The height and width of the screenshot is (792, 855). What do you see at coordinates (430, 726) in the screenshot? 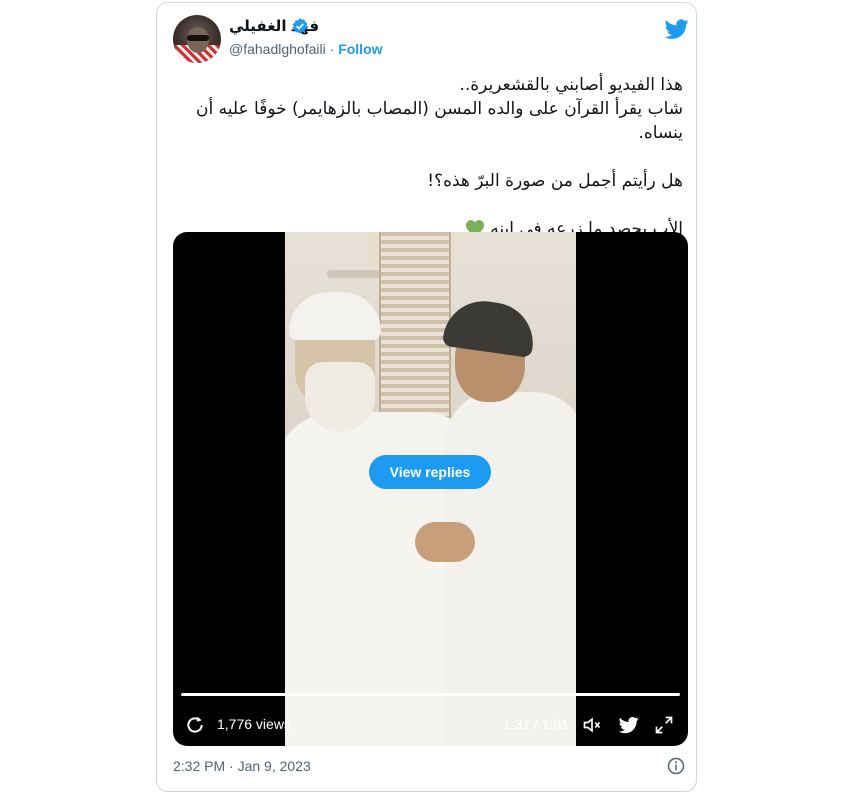
I see `video-controls: 1,776 views 1:31 / 1:31` at bounding box center [430, 726].